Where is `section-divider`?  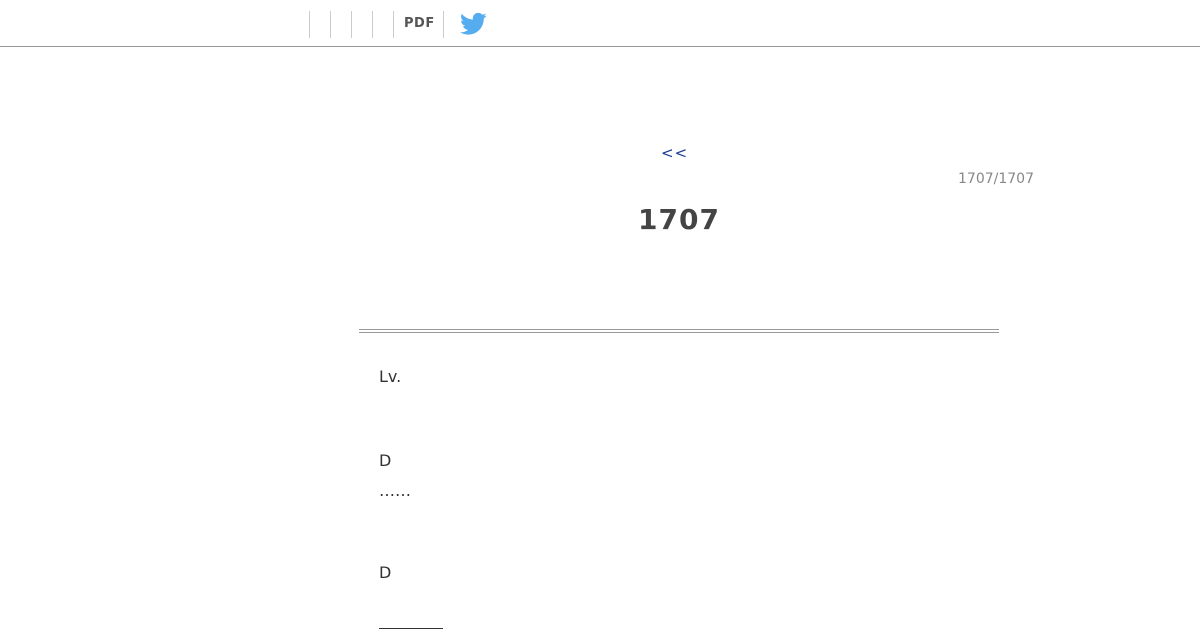
section-divider is located at coordinates (679, 331).